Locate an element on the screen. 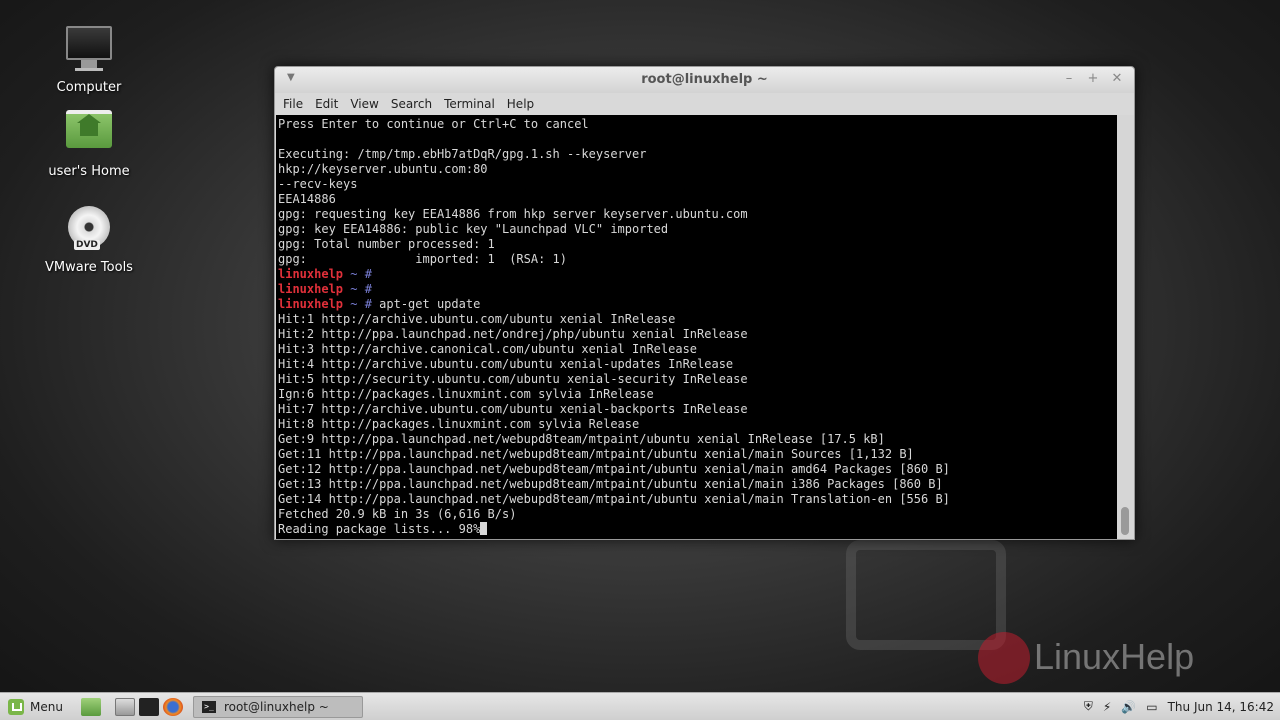 This screenshot has height=720, width=1280. terminal-line: EEA14886 is located at coordinates (307, 199).